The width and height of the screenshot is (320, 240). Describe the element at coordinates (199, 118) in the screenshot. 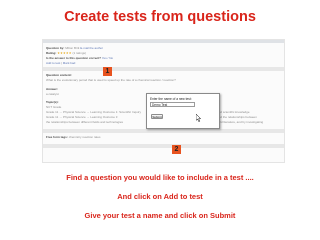

I see `mouse-cursor-icon` at that location.